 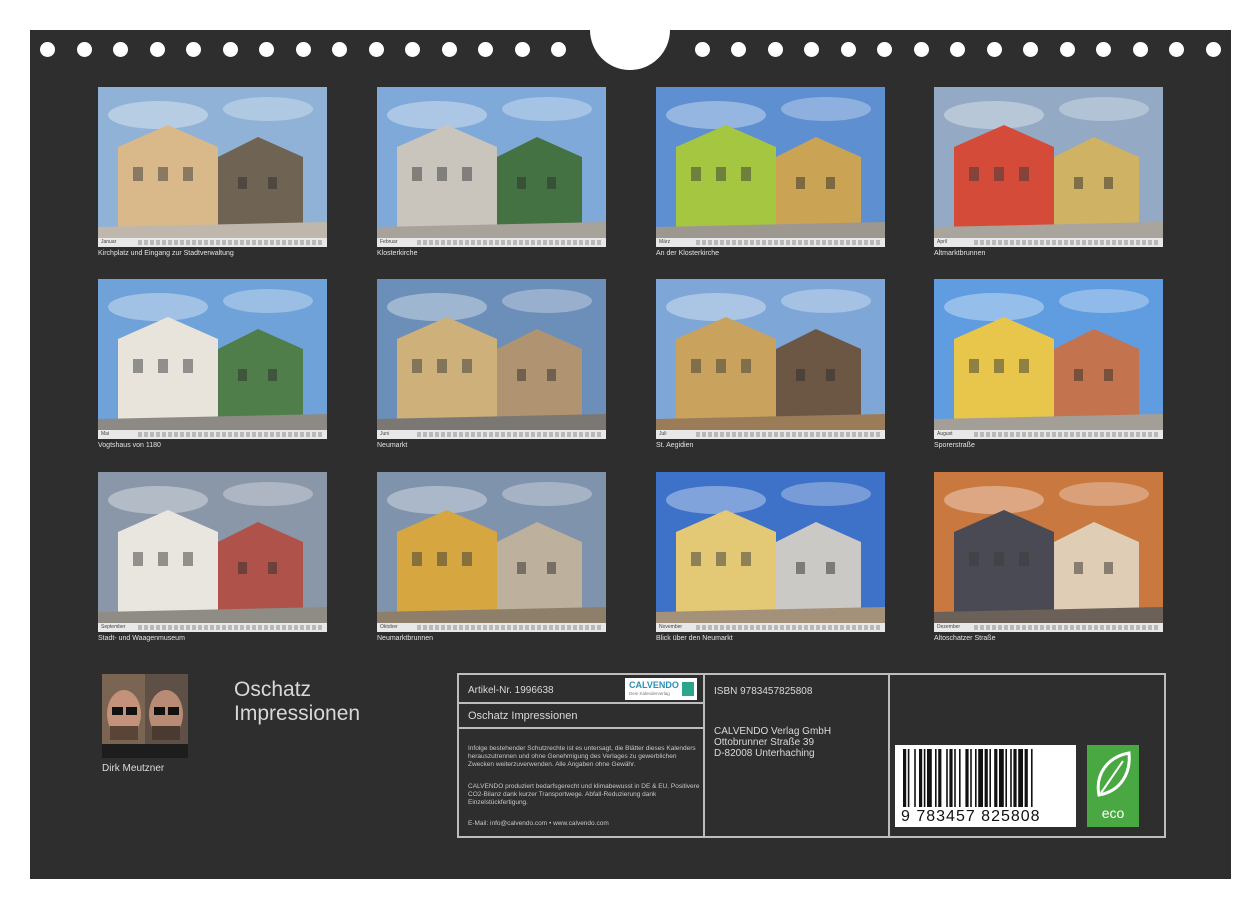 I want to click on month-label: August, so click(x=945, y=434).